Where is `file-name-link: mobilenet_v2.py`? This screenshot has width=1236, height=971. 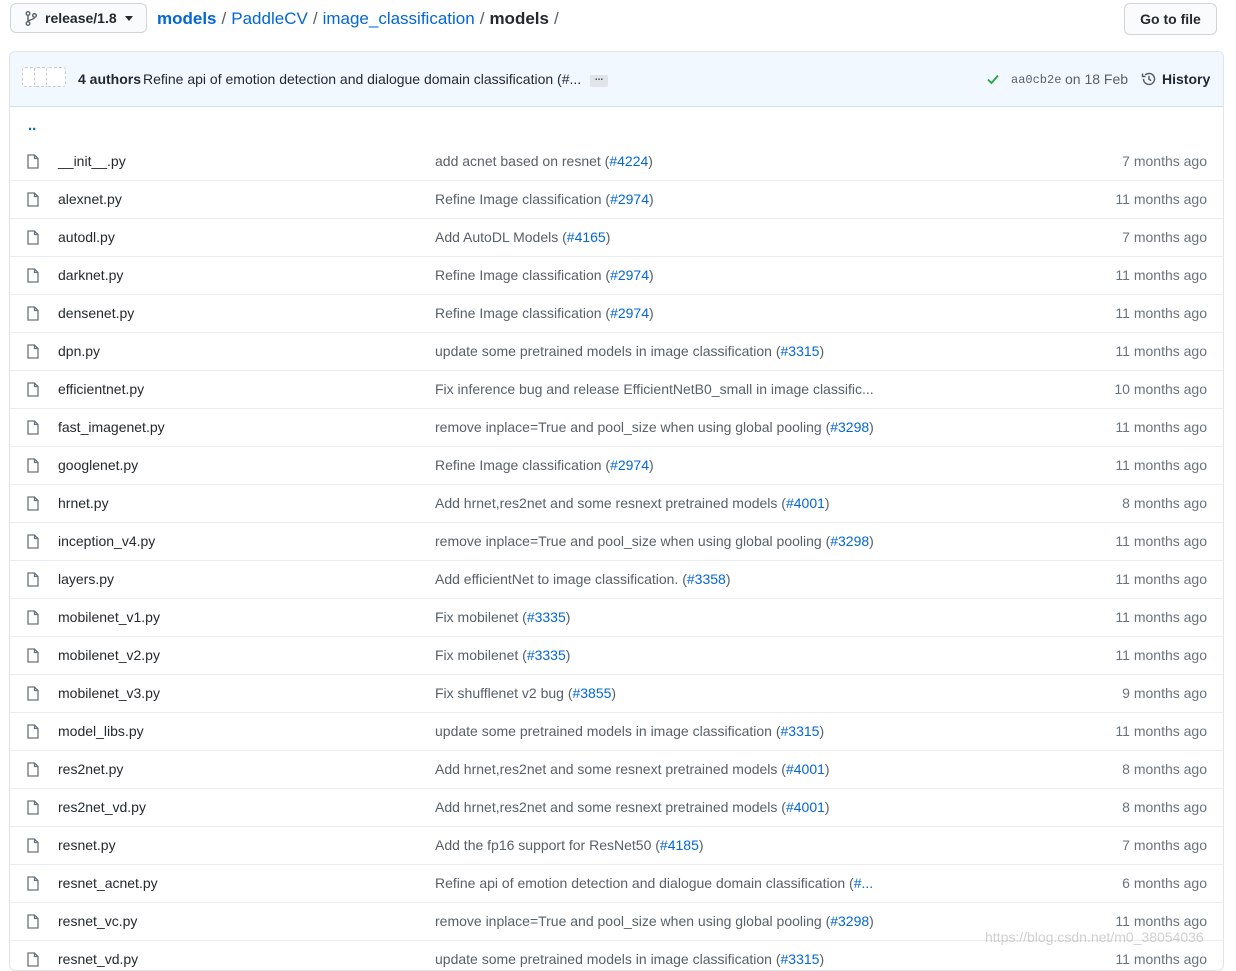 file-name-link: mobilenet_v2.py is located at coordinates (109, 655).